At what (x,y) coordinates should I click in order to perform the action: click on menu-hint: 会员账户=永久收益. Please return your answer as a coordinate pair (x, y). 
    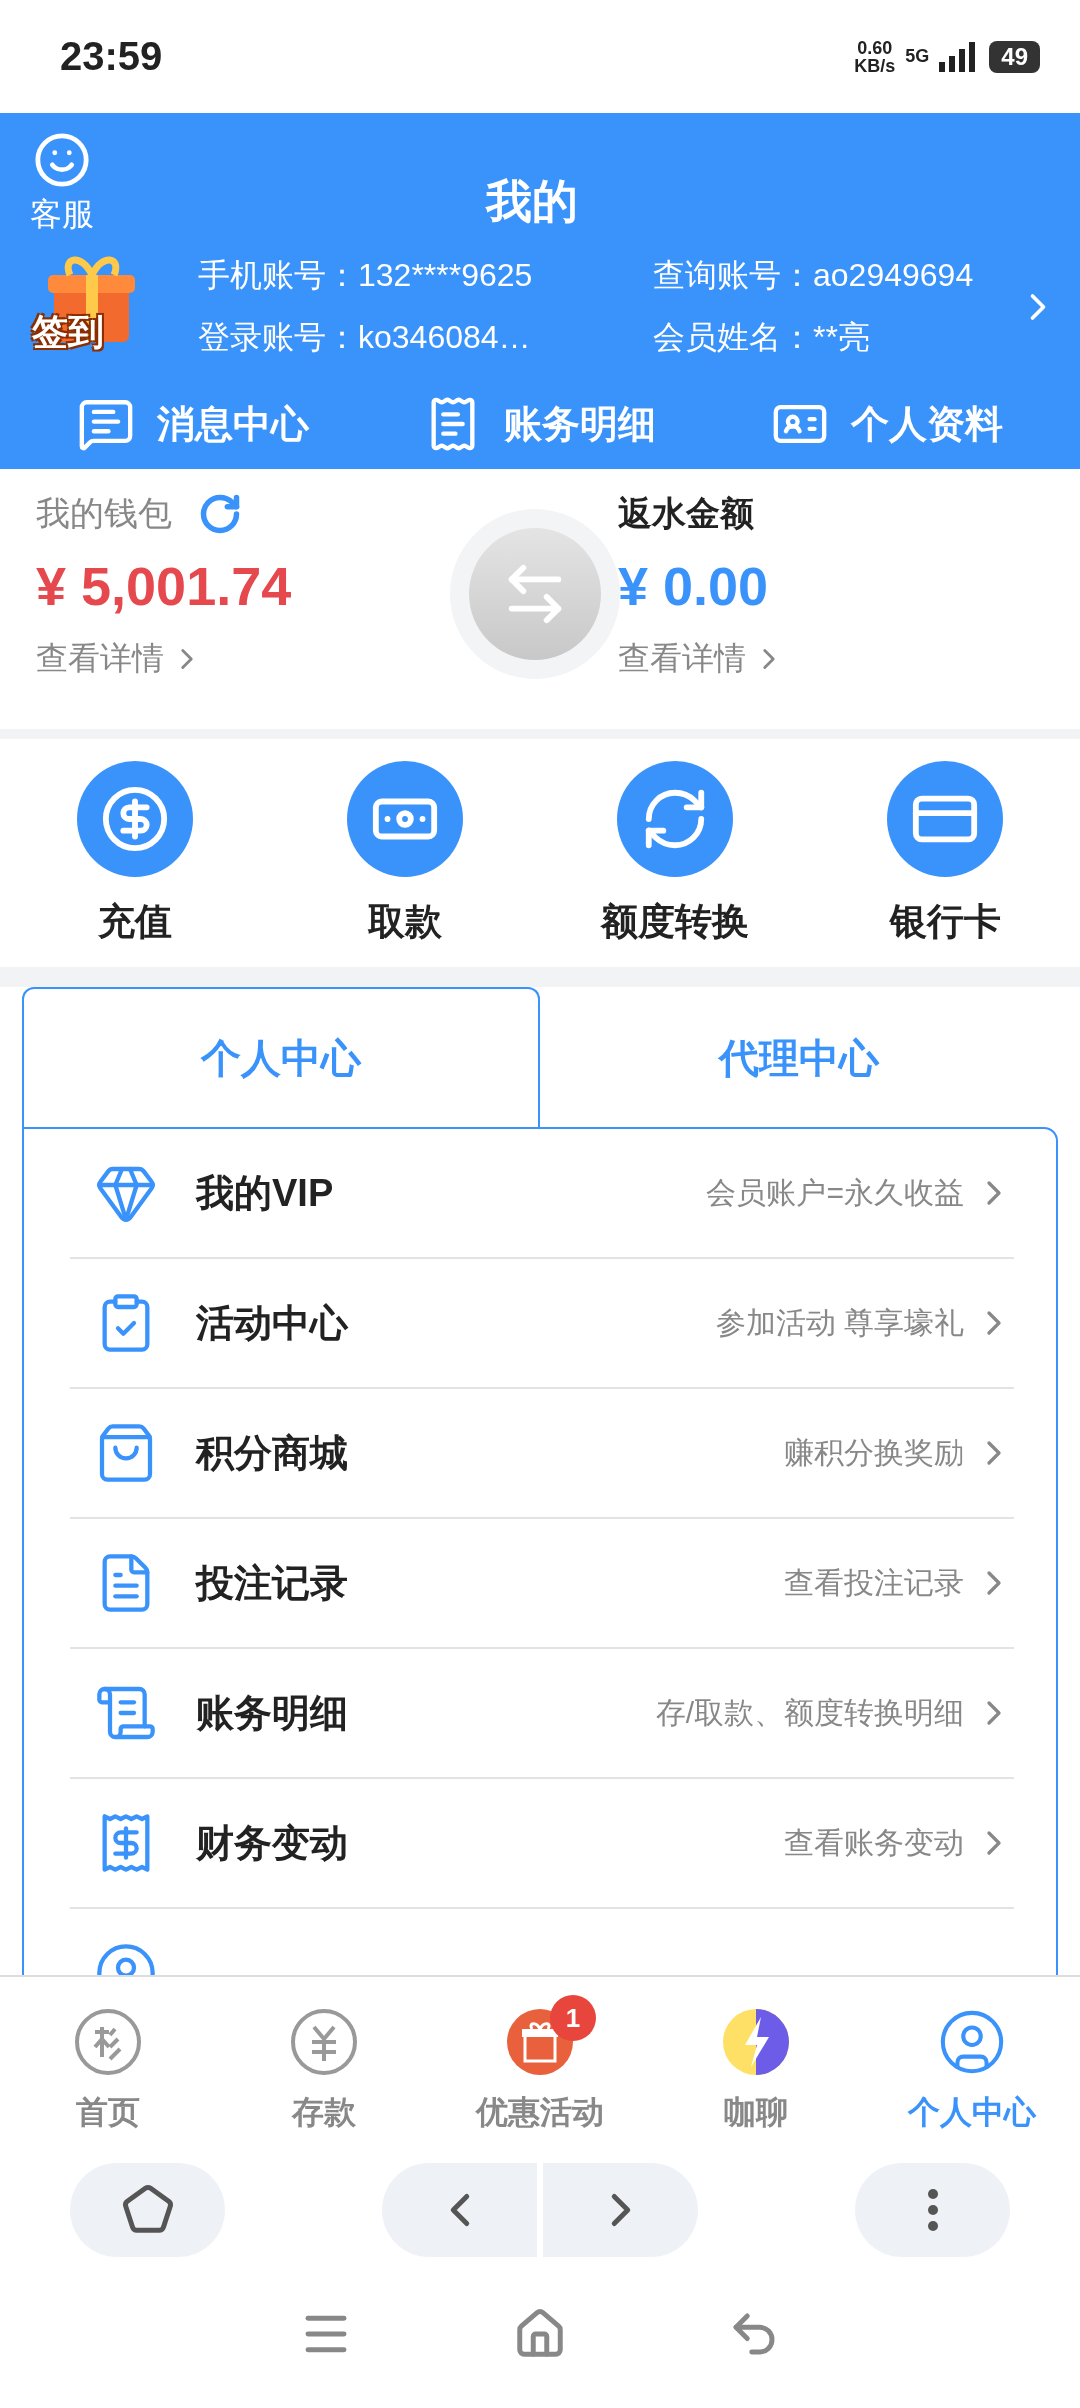
    Looking at the image, I should click on (835, 1192).